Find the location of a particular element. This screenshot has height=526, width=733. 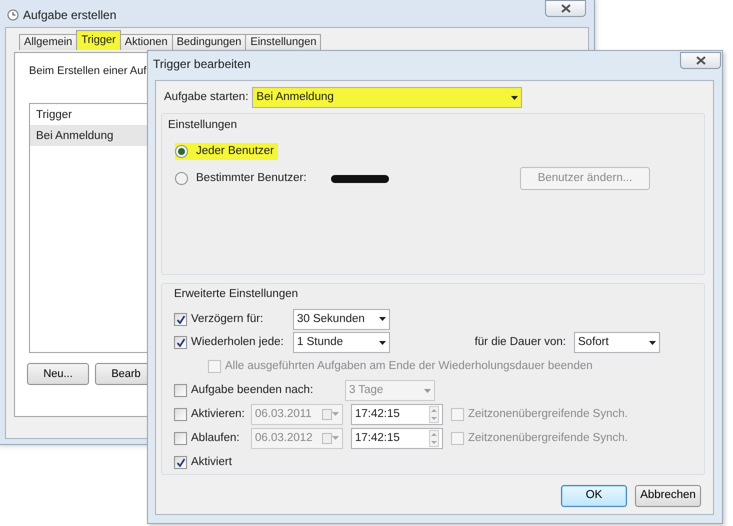

tab: Einstellungen is located at coordinates (283, 42).